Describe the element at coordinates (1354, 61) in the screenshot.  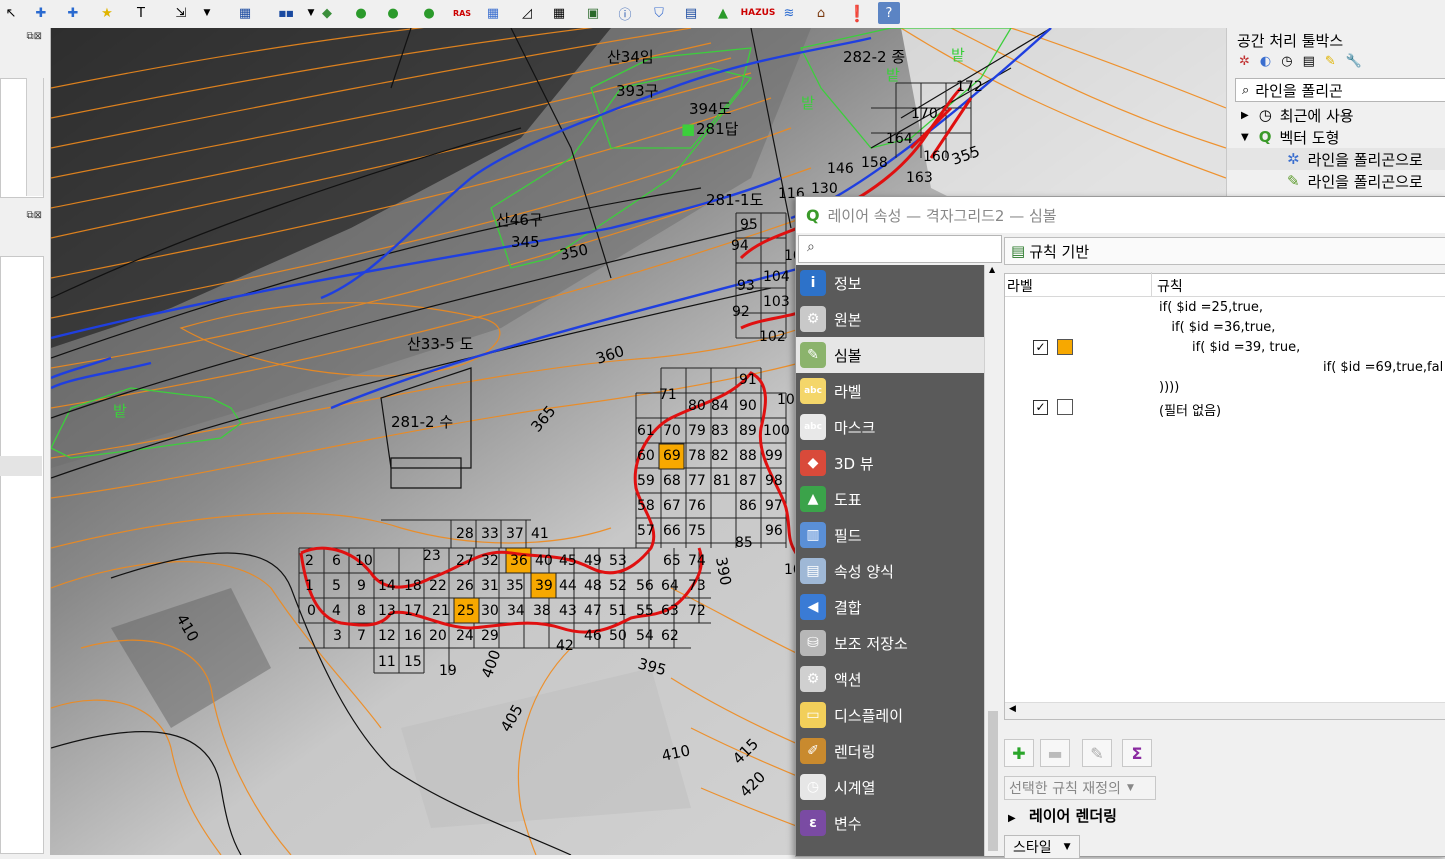
I see `options-wrench-icon: 🔧` at that location.